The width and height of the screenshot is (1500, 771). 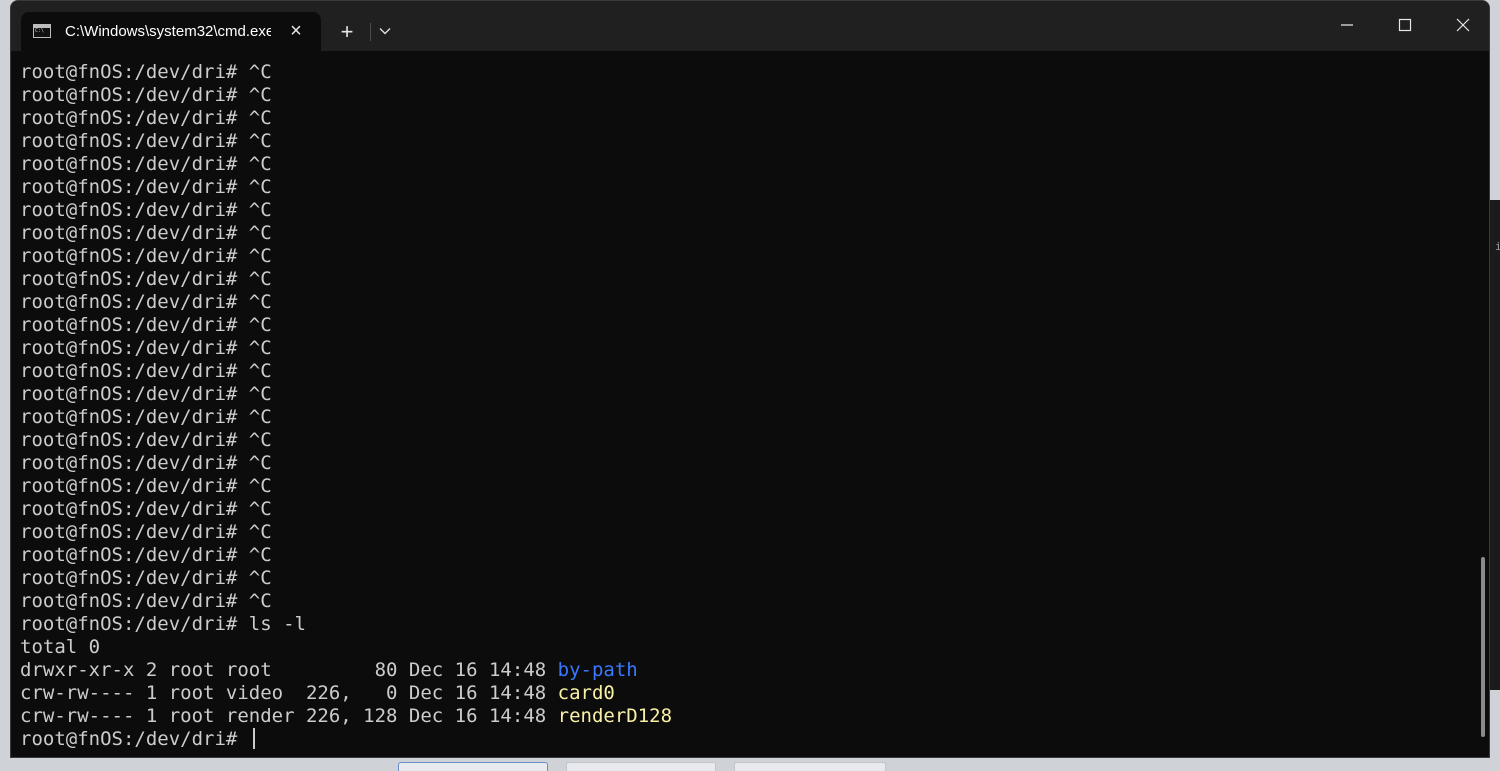 What do you see at coordinates (277, 624) in the screenshot?
I see `command-text: ls -l` at bounding box center [277, 624].